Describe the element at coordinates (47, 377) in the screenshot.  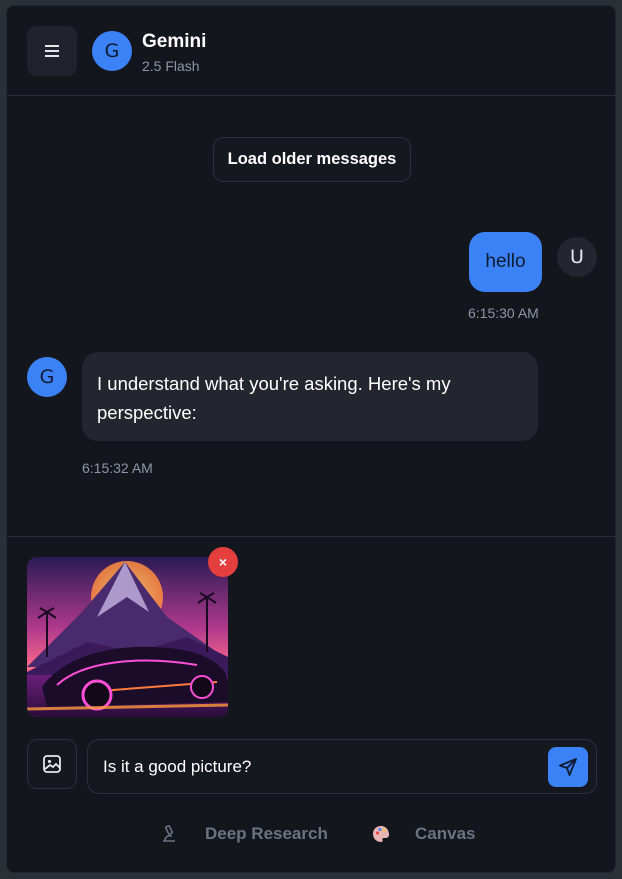
I see `assistant-avatar: G` at that location.